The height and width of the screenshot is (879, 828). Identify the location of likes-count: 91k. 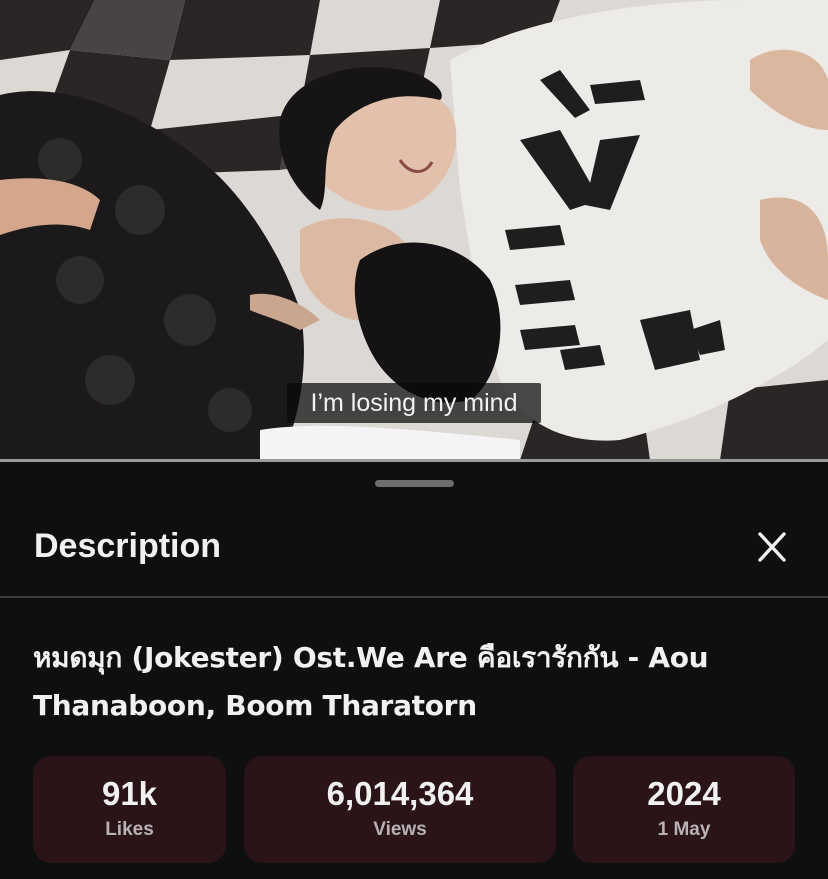
(129, 793).